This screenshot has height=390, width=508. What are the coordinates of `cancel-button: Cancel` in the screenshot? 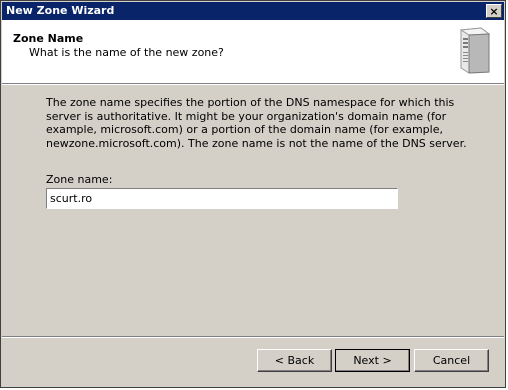 It's located at (451, 360).